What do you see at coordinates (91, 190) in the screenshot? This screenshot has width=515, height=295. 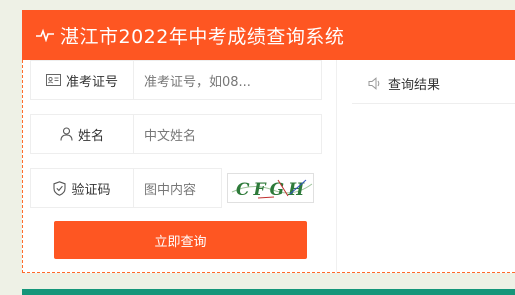 I see `captcha-label: 验证码` at bounding box center [91, 190].